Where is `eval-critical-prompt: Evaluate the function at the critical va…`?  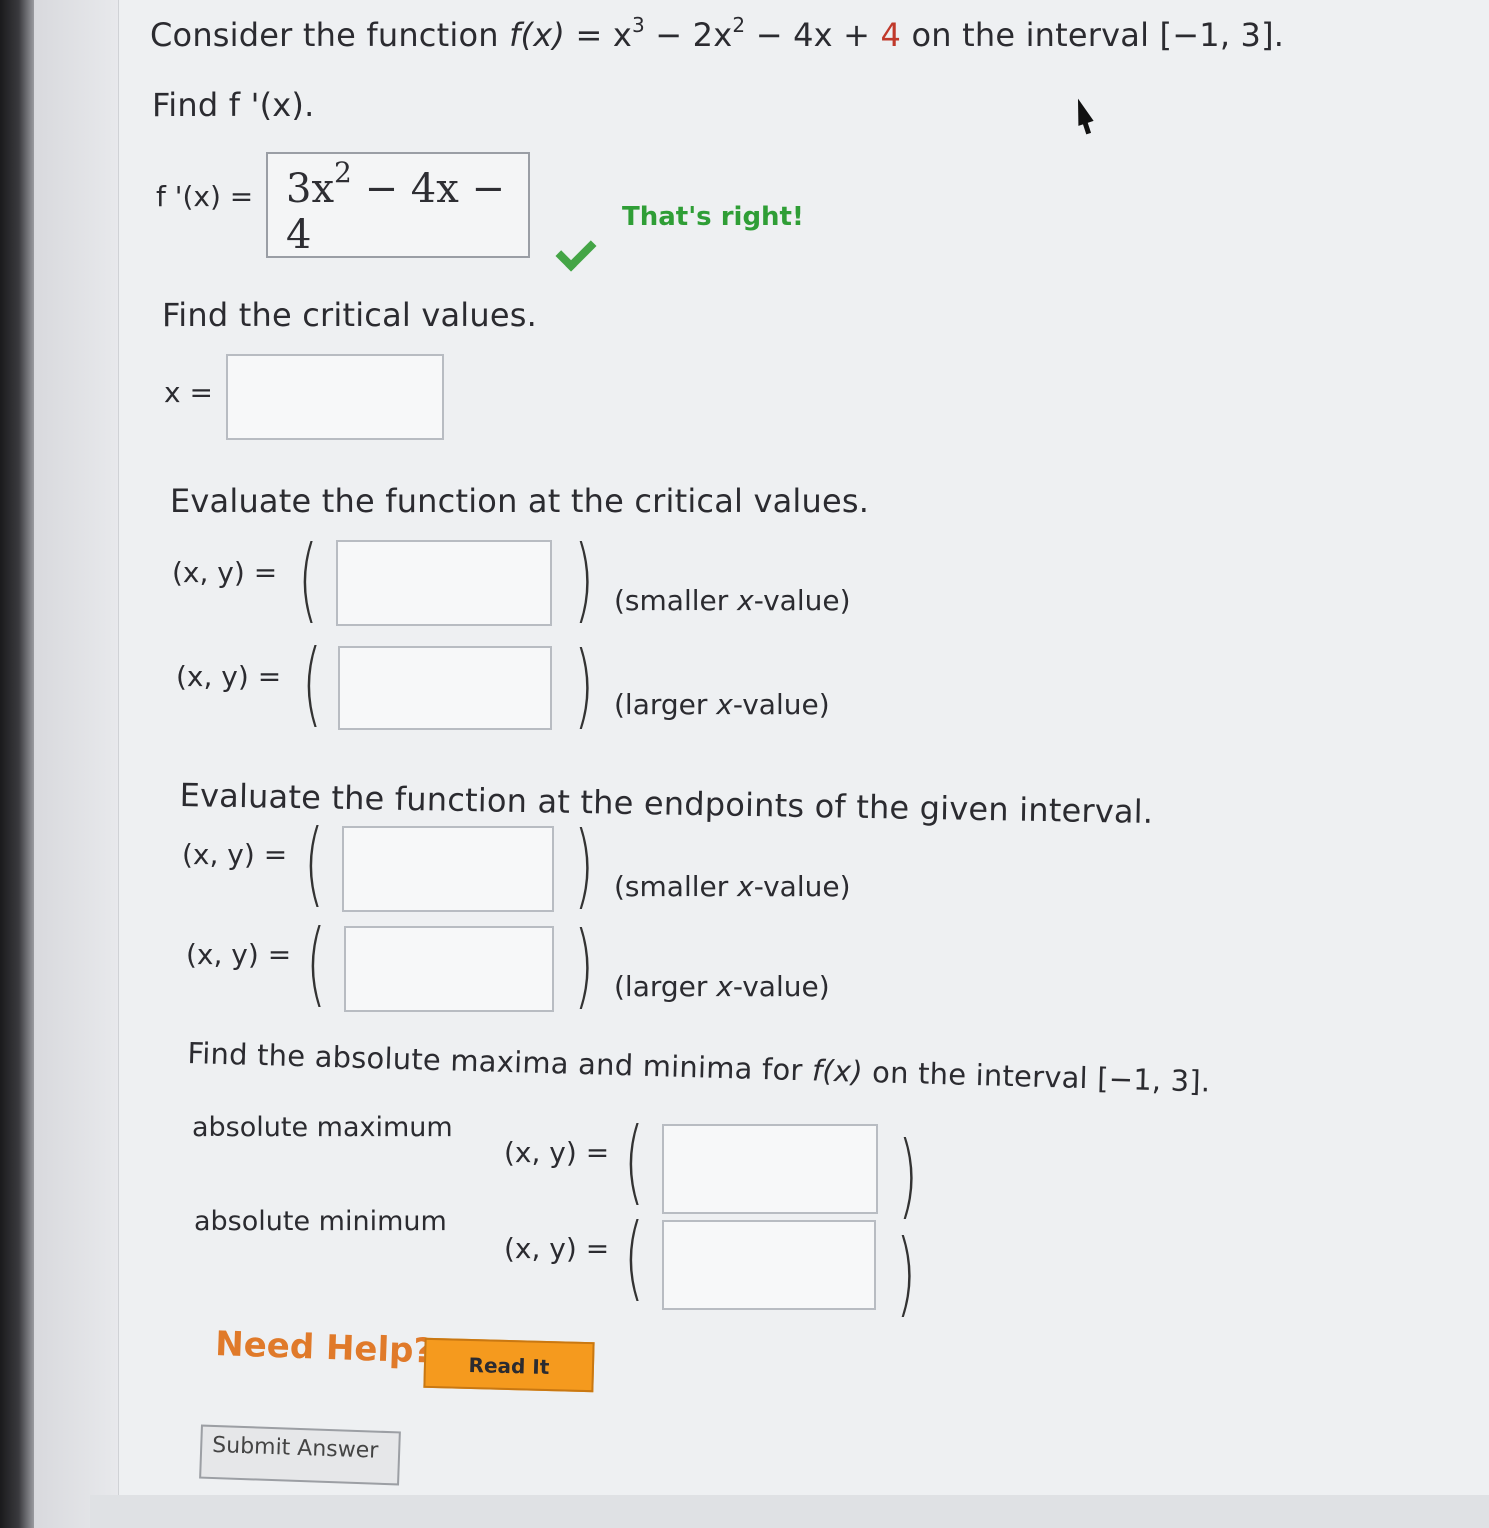
eval-critical-prompt: Evaluate the function at the critical va… is located at coordinates (520, 501).